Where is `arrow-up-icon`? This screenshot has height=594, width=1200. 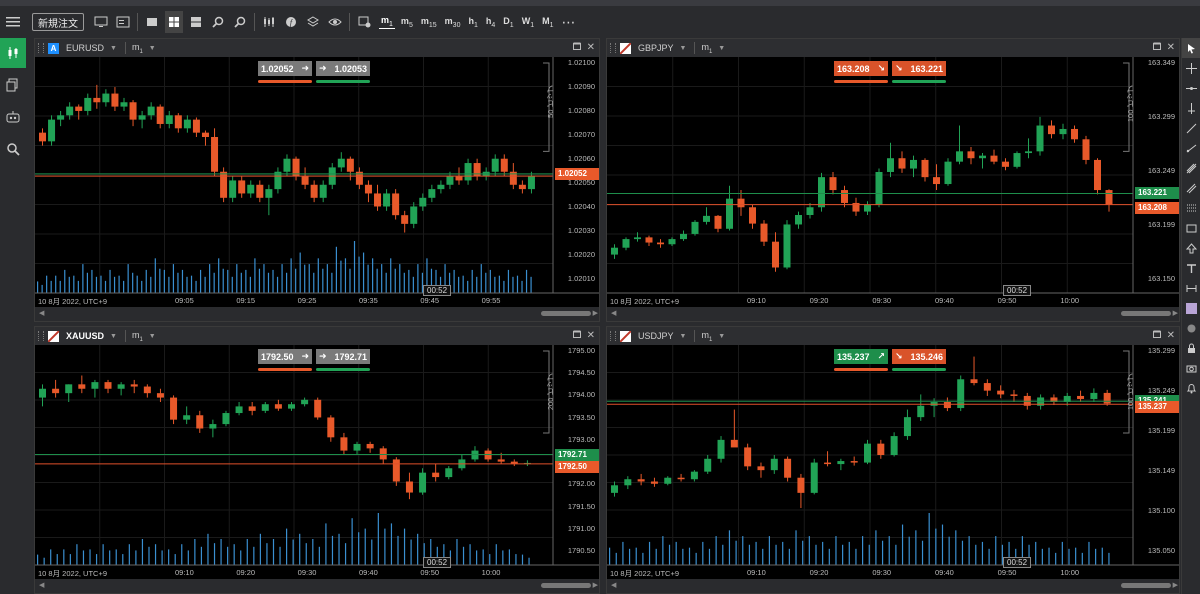 arrow-up-icon is located at coordinates (1191, 248).